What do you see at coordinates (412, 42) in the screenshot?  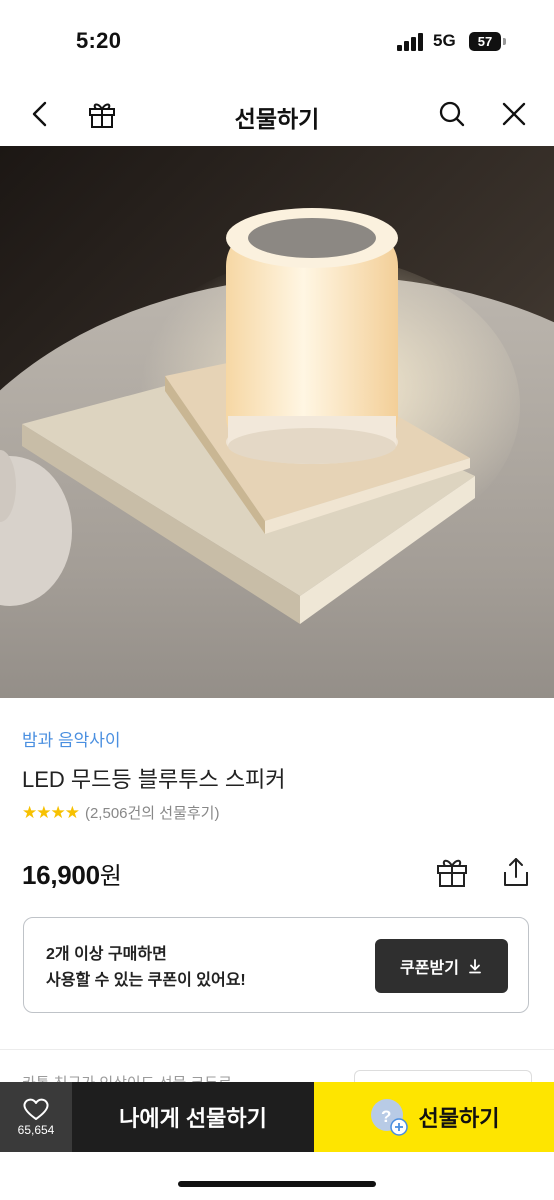 I see `signal-icon` at bounding box center [412, 42].